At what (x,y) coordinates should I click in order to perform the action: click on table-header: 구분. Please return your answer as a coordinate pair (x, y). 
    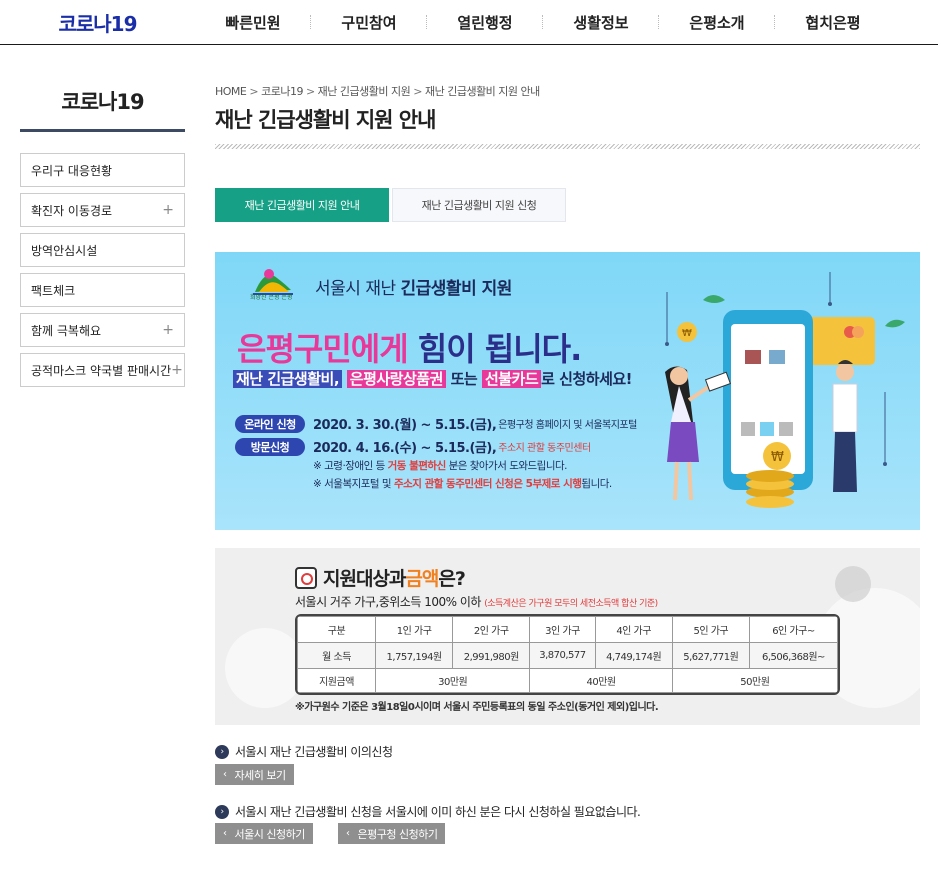
    Looking at the image, I should click on (336, 629).